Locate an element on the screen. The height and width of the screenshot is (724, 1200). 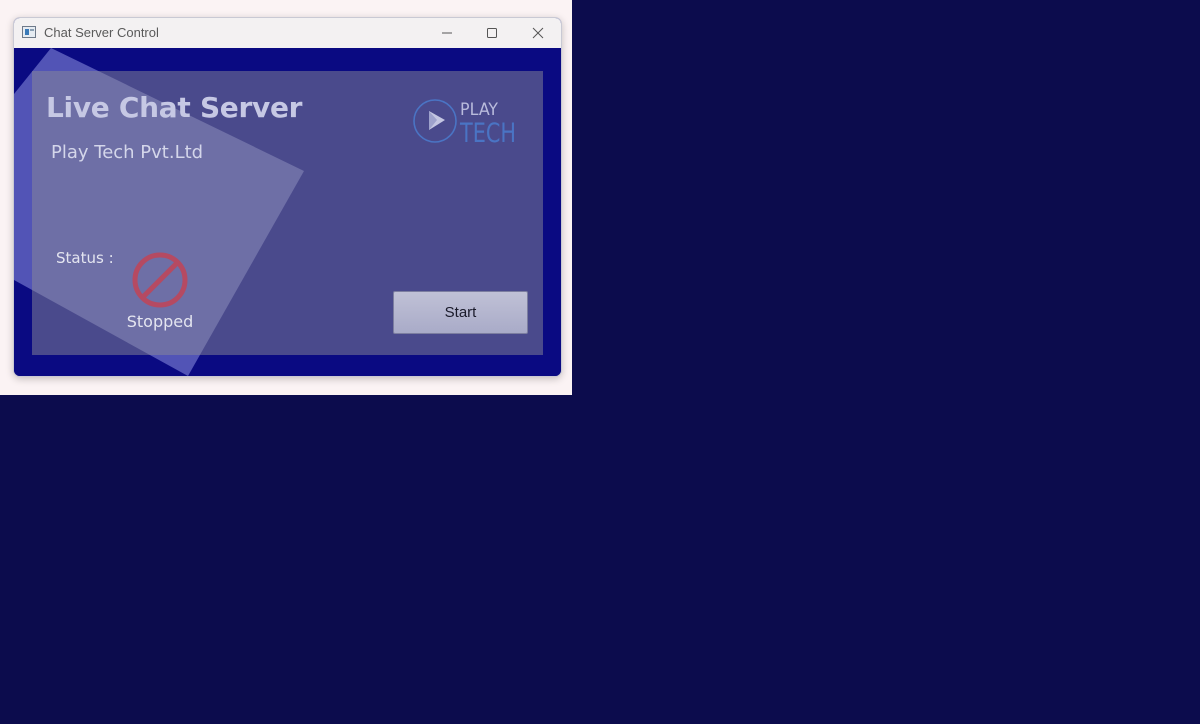
maximize-icon is located at coordinates (492, 33).